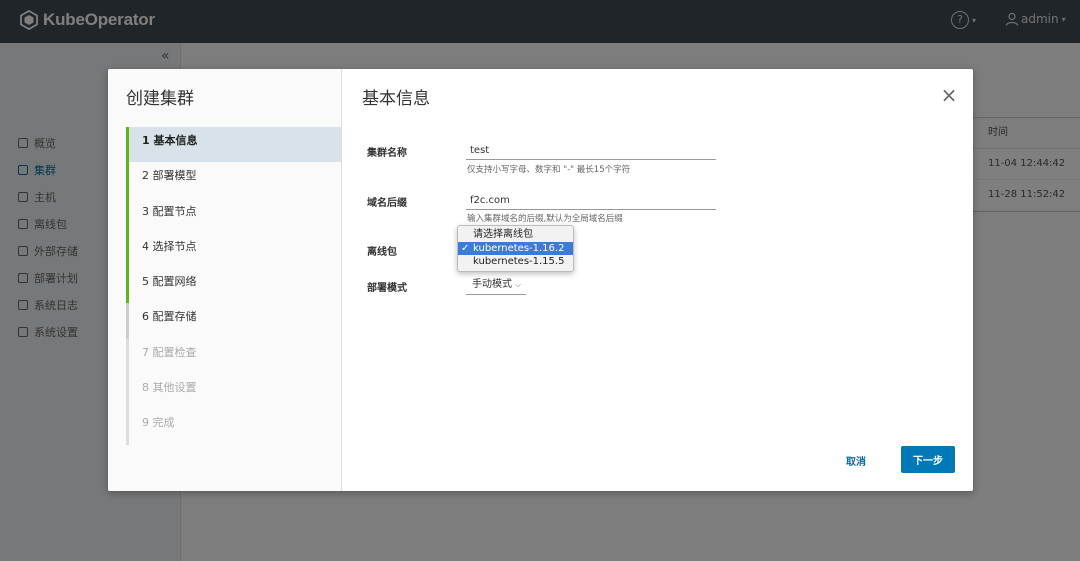 The width and height of the screenshot is (1080, 561). Describe the element at coordinates (233, 145) in the screenshot. I see `step-basic-info: 1 基本信息` at that location.